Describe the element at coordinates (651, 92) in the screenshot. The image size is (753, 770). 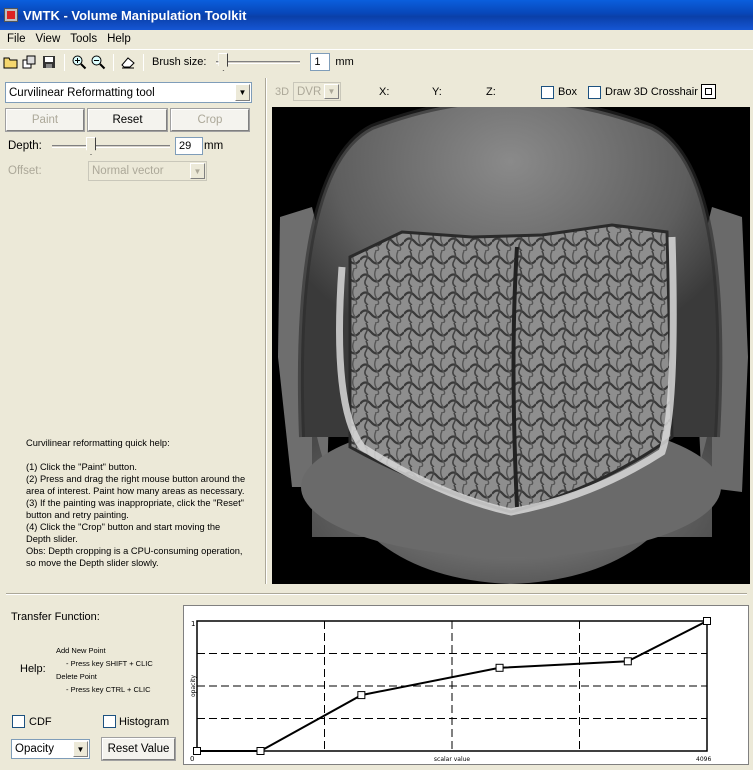
I see `crosshair-label: Draw 3D Crosshair` at that location.